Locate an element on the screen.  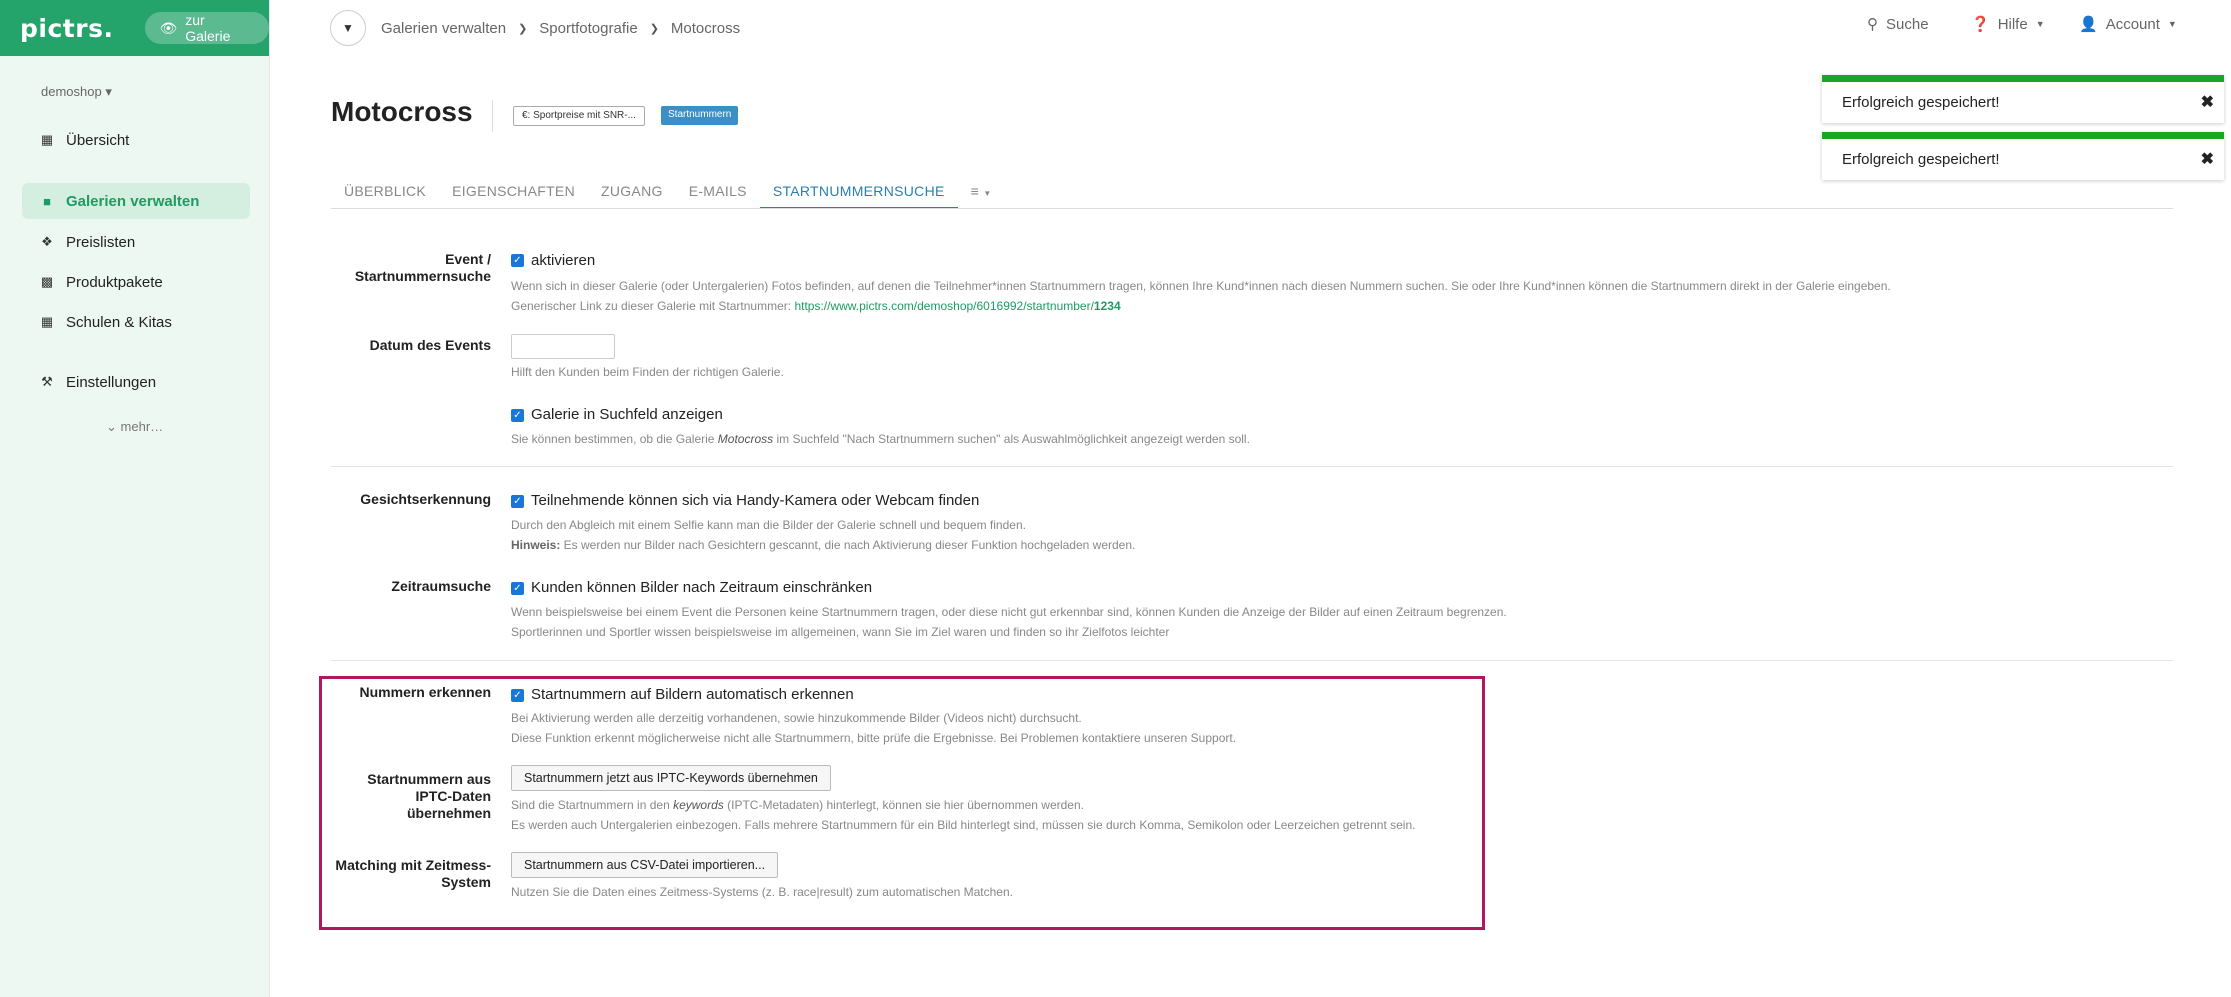
chevron-down-icon: ▼ is located at coordinates (348, 28).